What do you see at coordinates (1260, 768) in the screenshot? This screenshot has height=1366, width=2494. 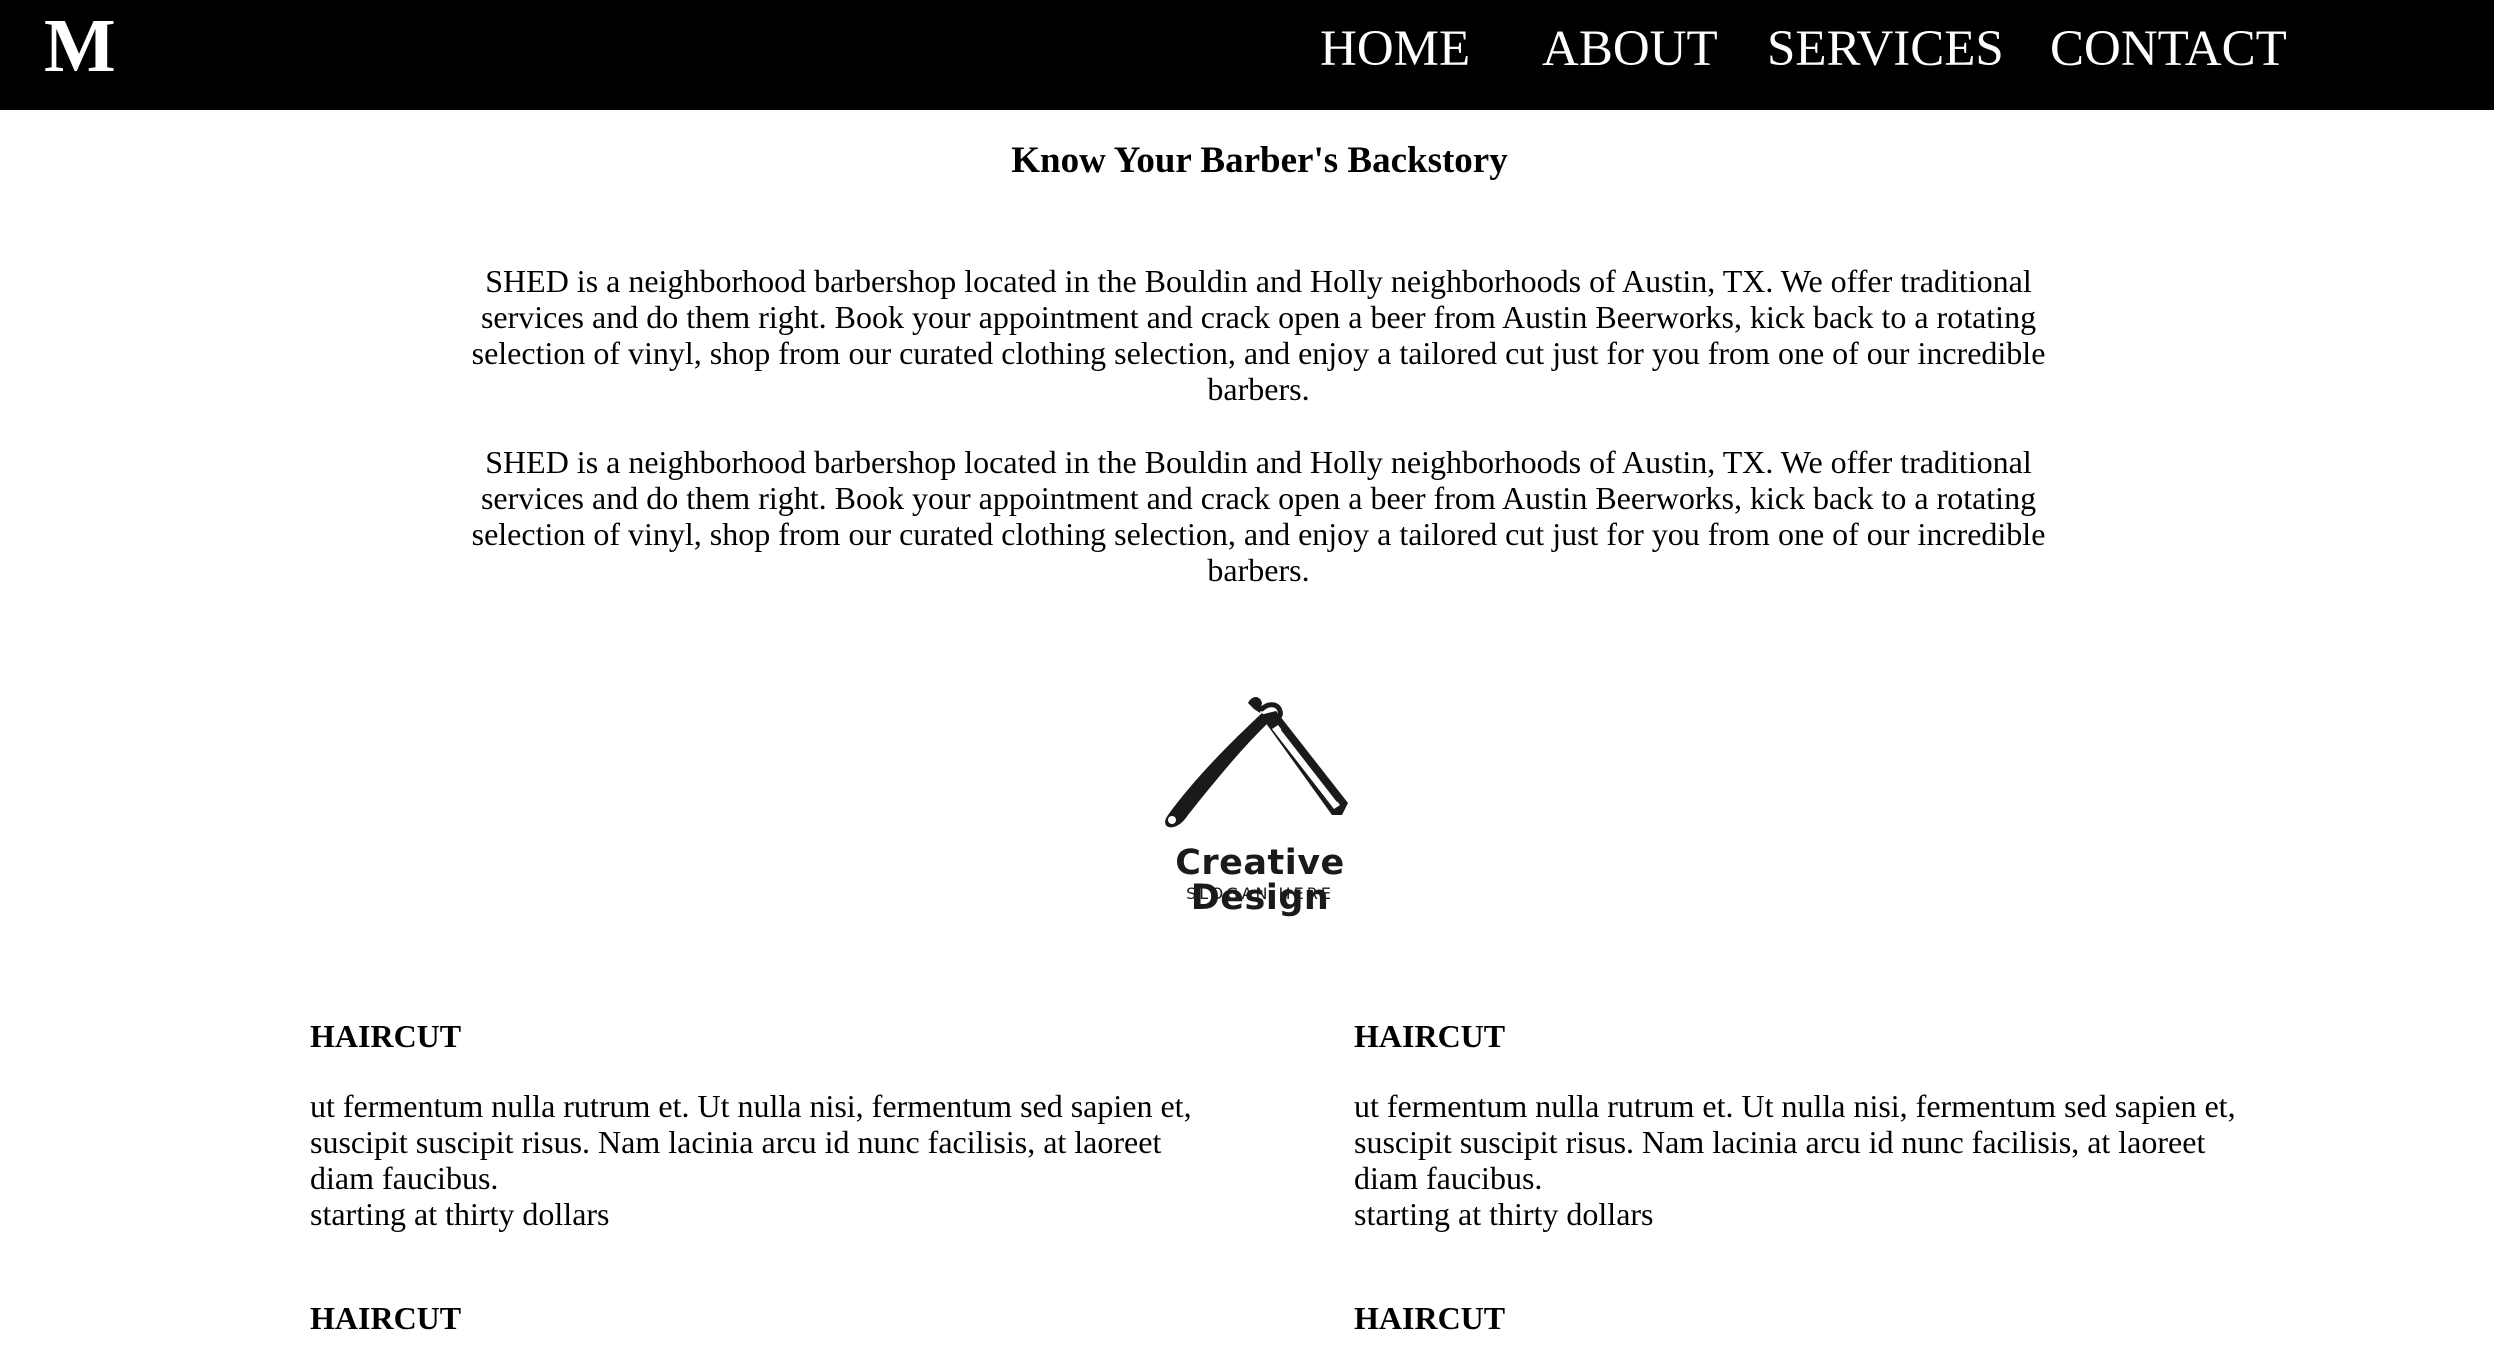 I see `straight-razor-icon` at bounding box center [1260, 768].